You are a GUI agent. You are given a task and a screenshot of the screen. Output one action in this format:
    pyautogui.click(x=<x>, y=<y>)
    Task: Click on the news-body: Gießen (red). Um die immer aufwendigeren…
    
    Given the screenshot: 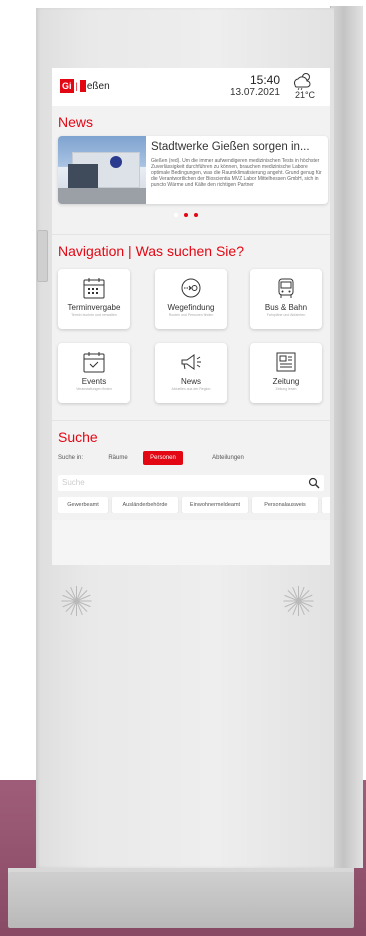 What is the action you would take?
    pyautogui.click(x=236, y=173)
    